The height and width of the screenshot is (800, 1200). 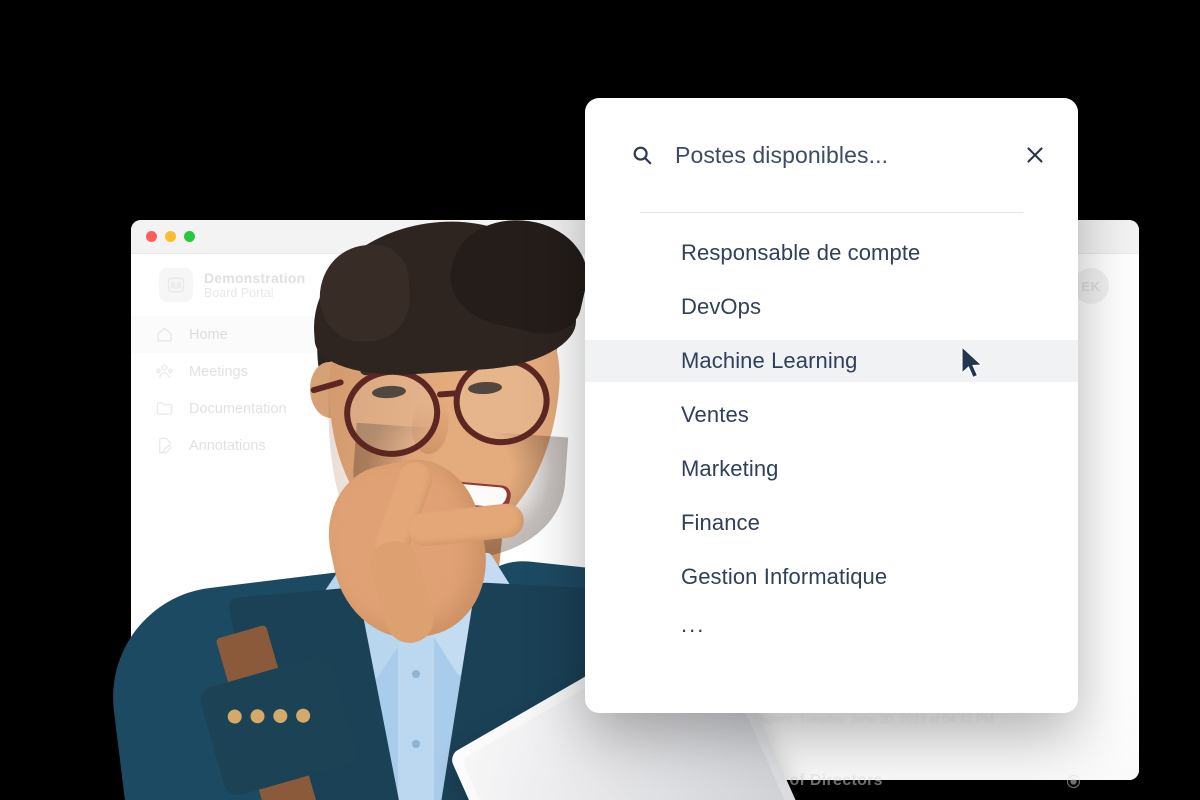 What do you see at coordinates (831, 469) in the screenshot?
I see `list-item: Marketing` at bounding box center [831, 469].